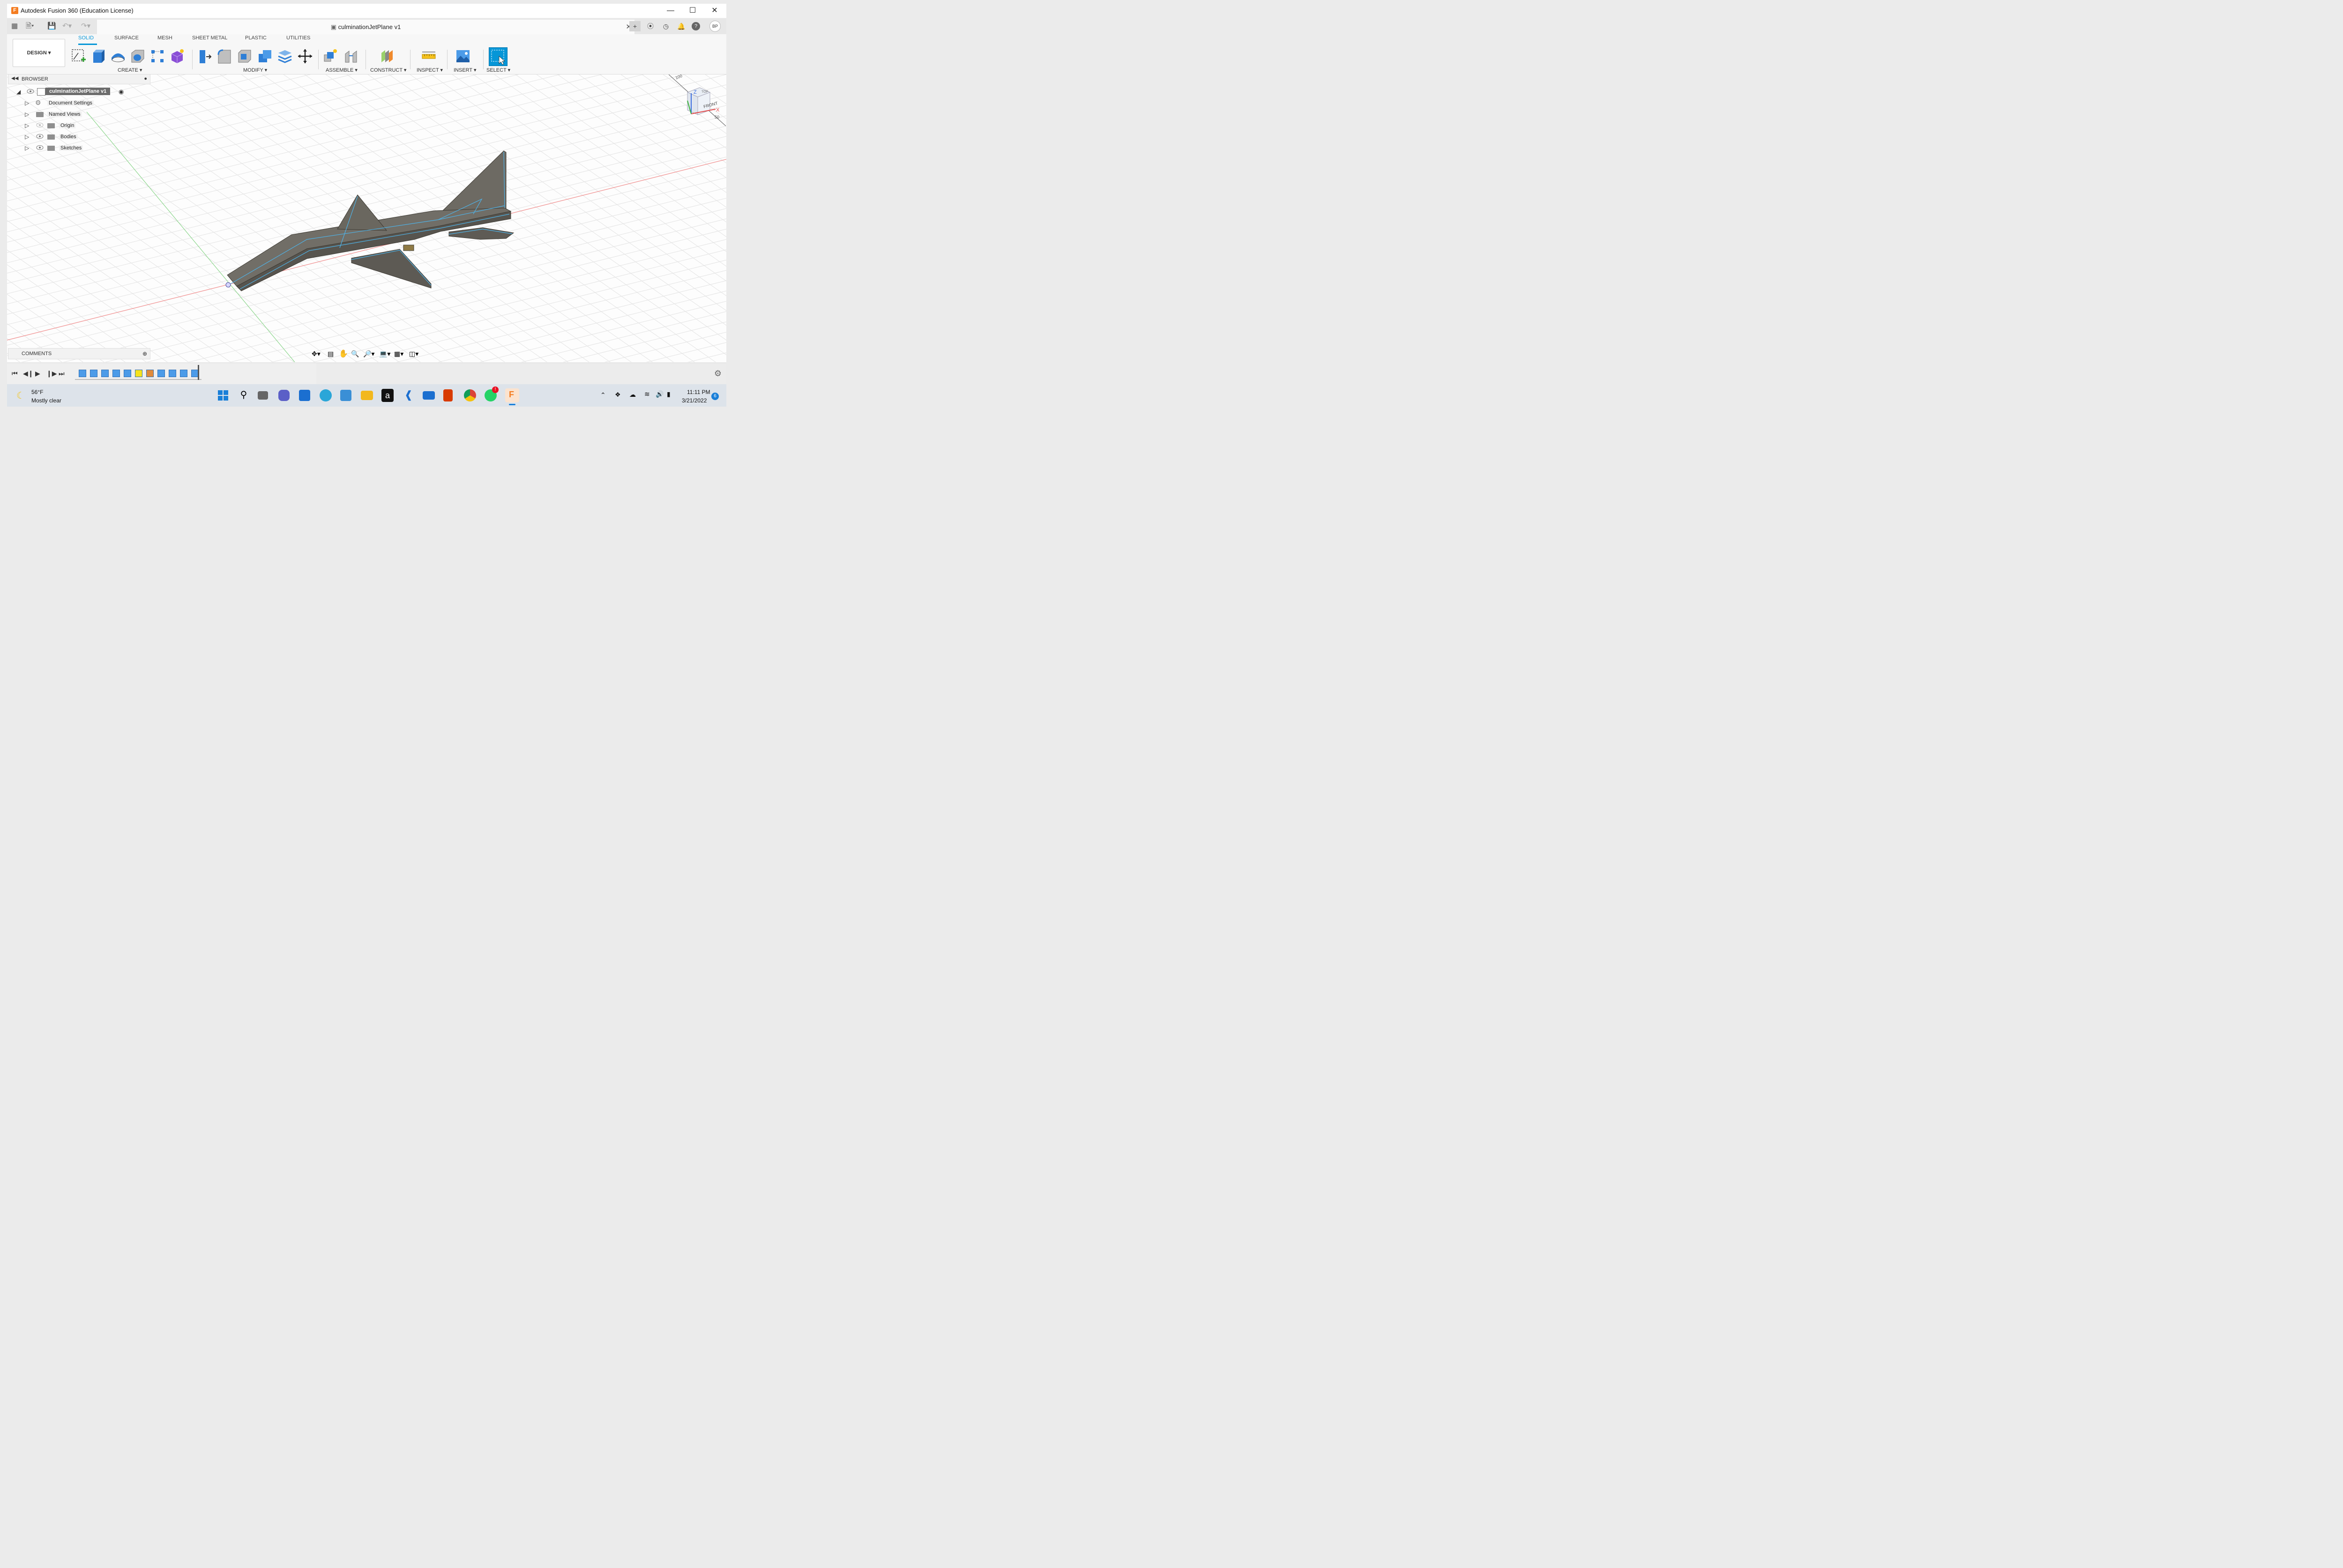 This screenshot has width=2343, height=1568. Describe the element at coordinates (660, 394) in the screenshot. I see `volume-icon: 🔊` at that location.